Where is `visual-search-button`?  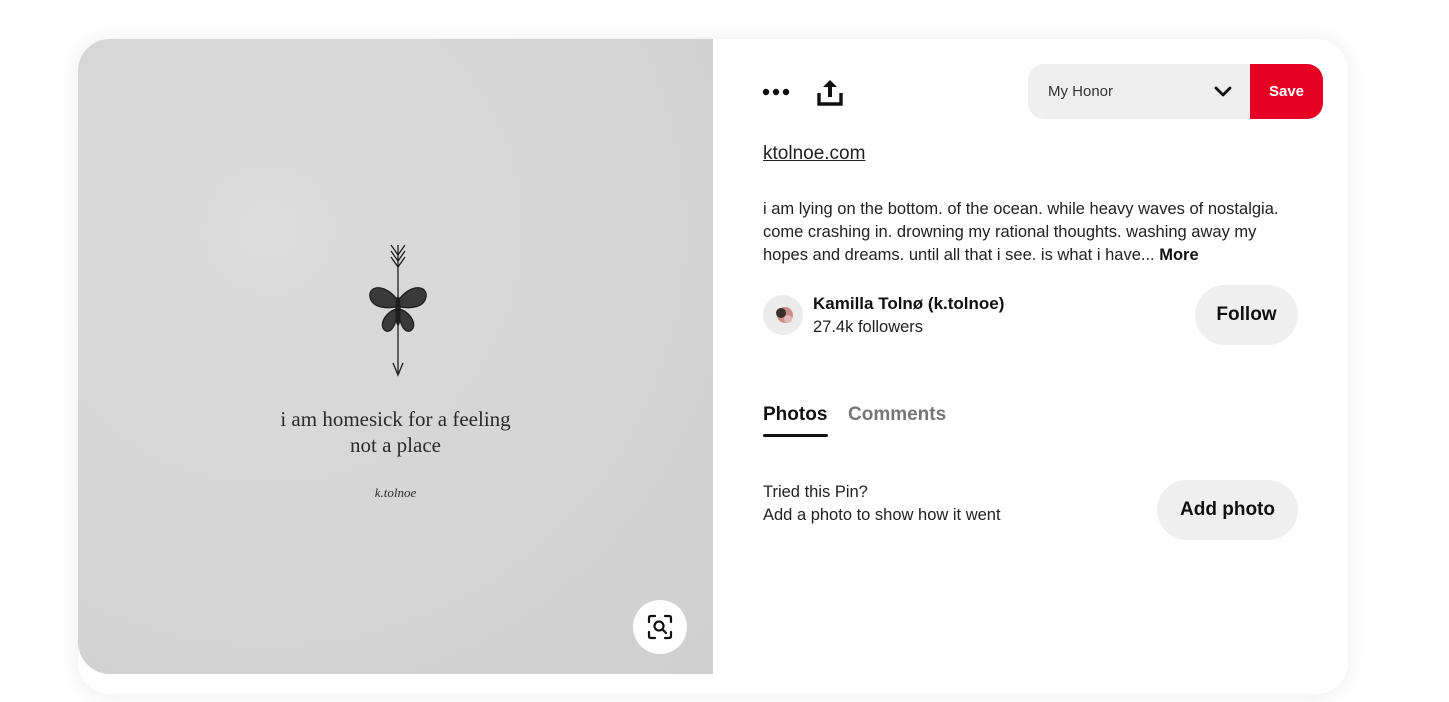 visual-search-button is located at coordinates (660, 627).